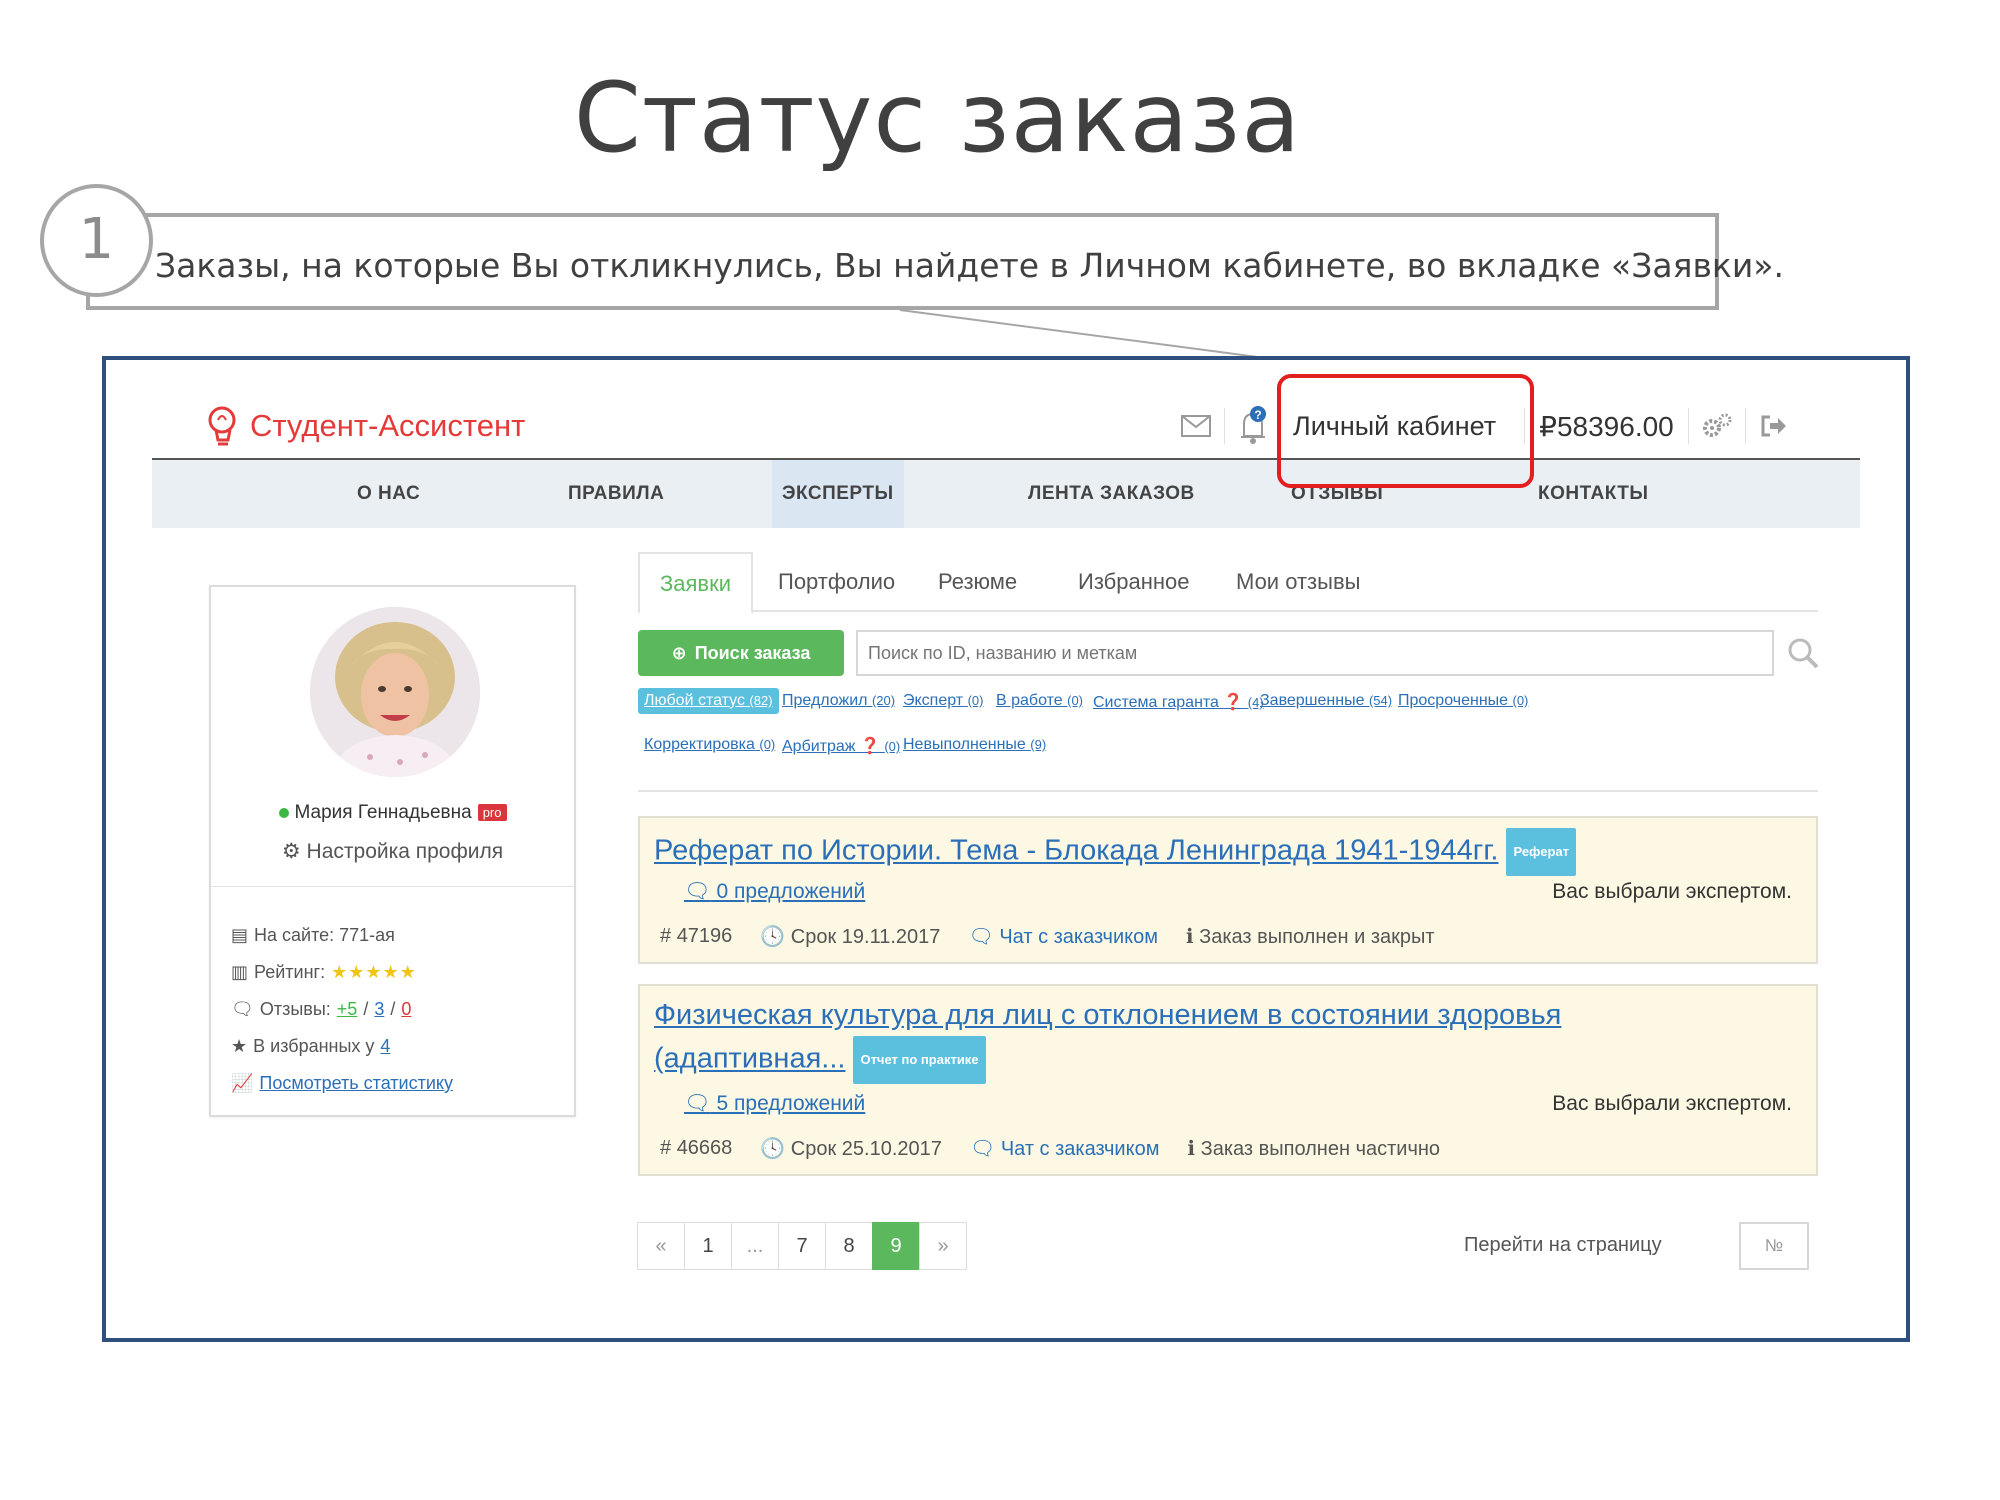 The image size is (2000, 1500). I want to click on reviews-label: Отзывы:, so click(295, 1009).